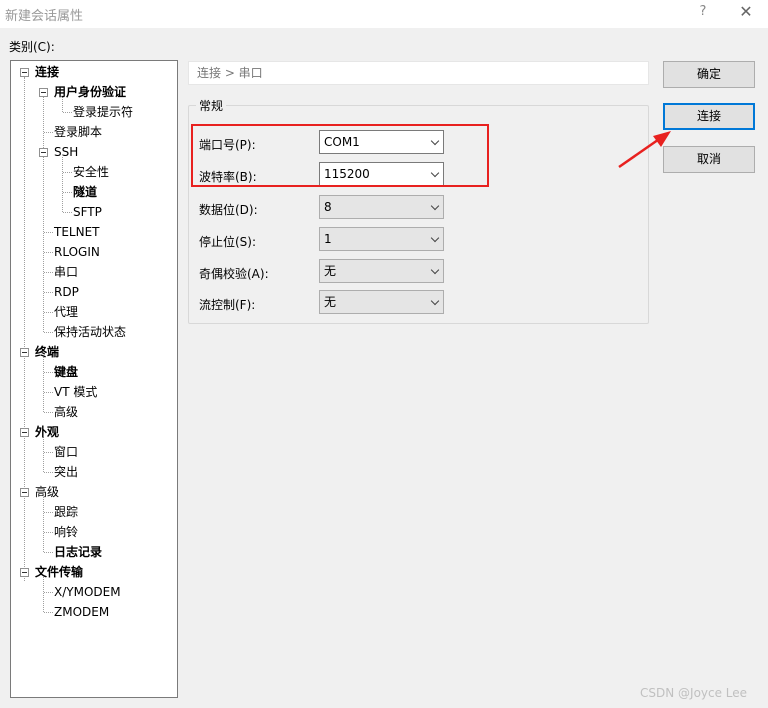 The width and height of the screenshot is (768, 708). What do you see at coordinates (66, 452) in the screenshot?
I see `tree-item-window: 窗口` at bounding box center [66, 452].